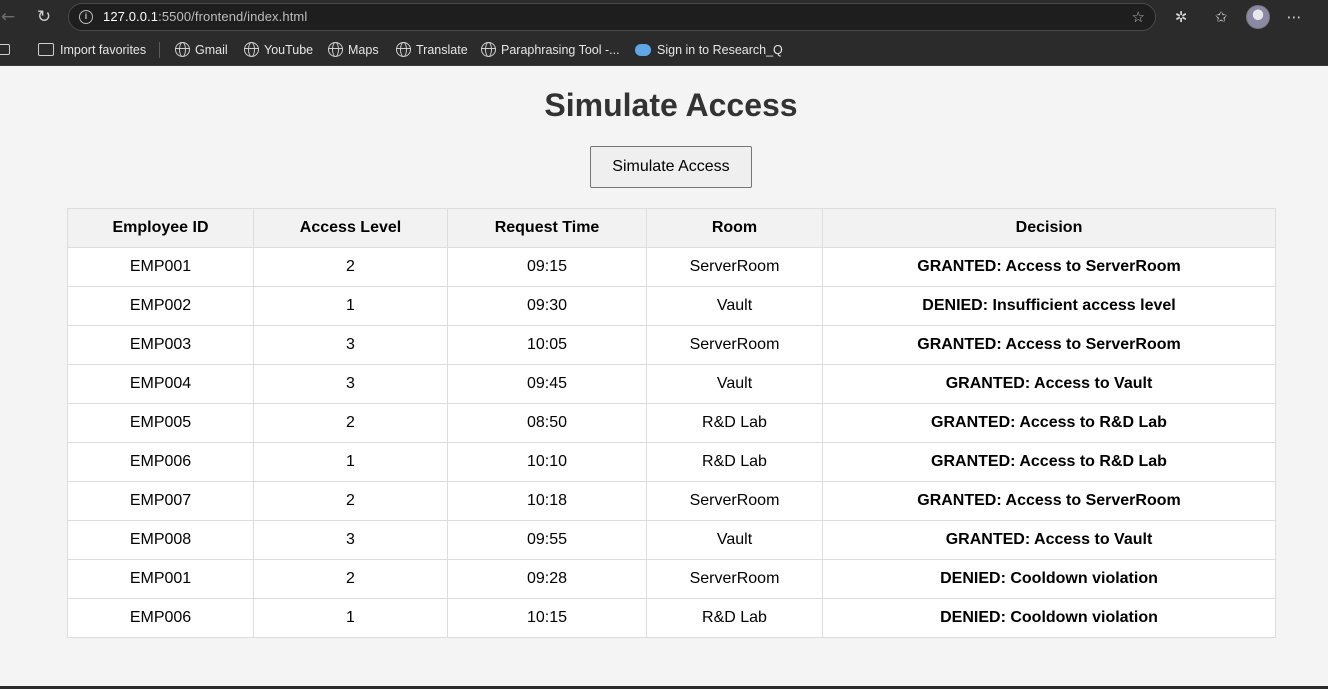  What do you see at coordinates (1049, 540) in the screenshot?
I see `decision-cell: GRANTED: Access to Vault` at bounding box center [1049, 540].